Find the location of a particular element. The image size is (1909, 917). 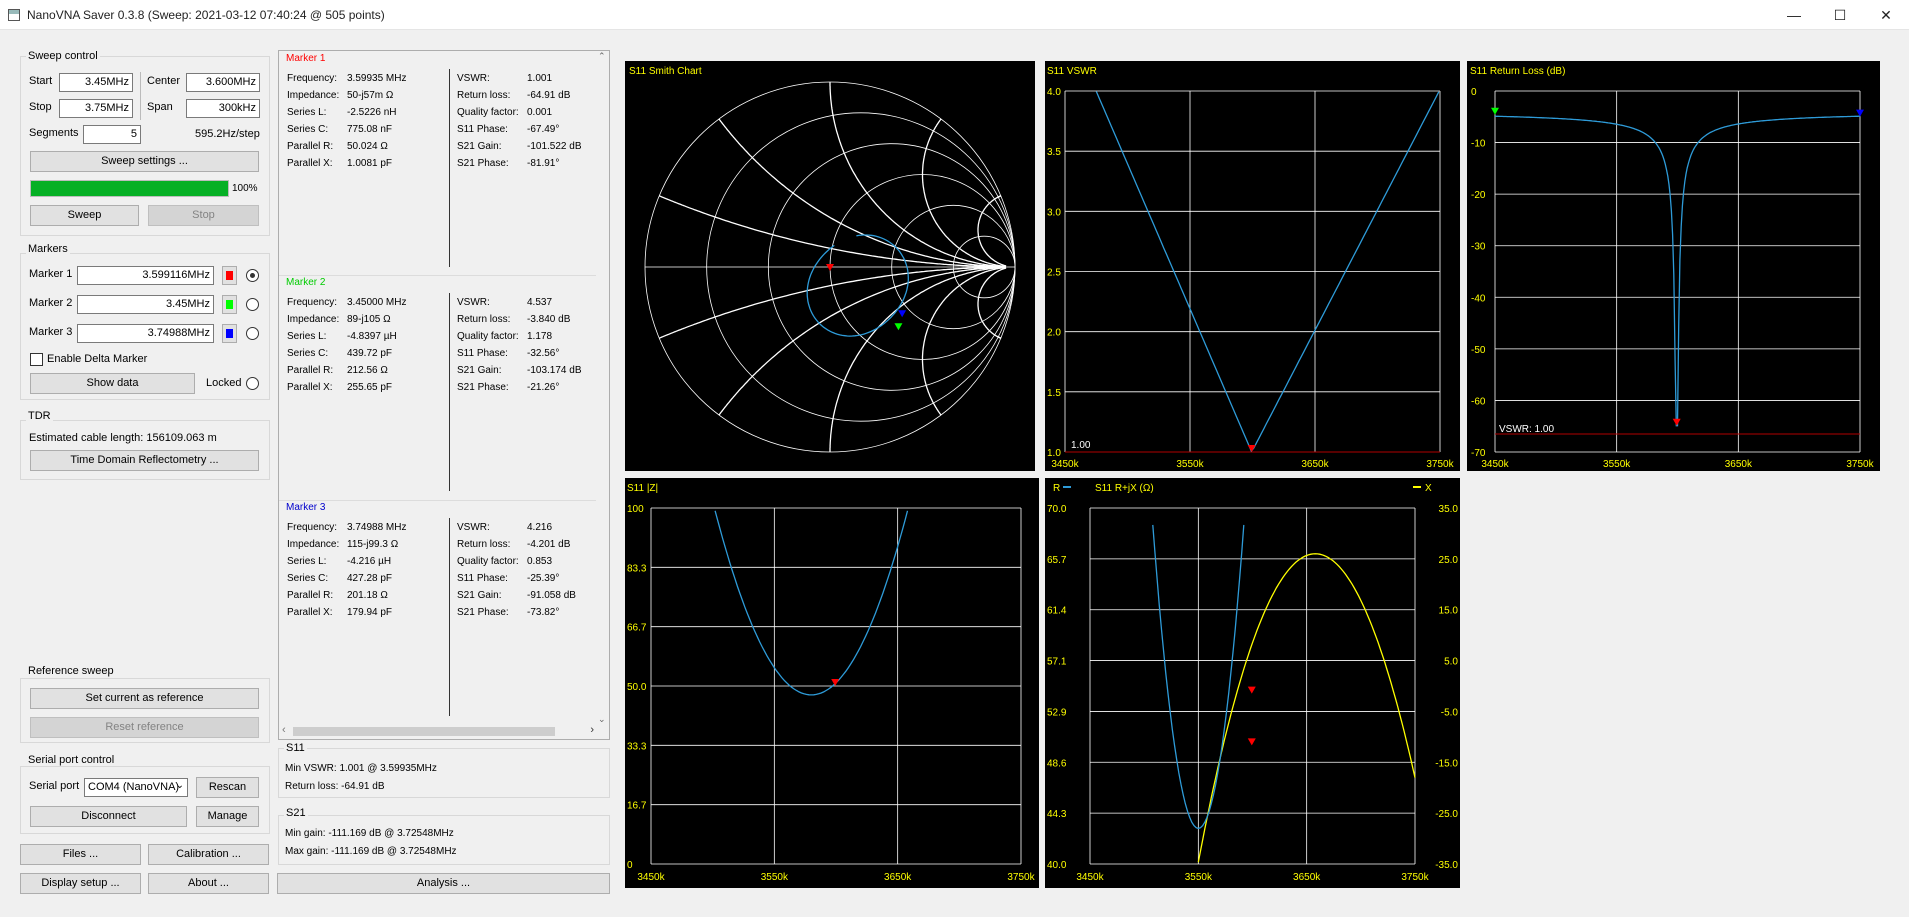

serial-port-value: COM4 (NanoVNA) is located at coordinates (134, 787).